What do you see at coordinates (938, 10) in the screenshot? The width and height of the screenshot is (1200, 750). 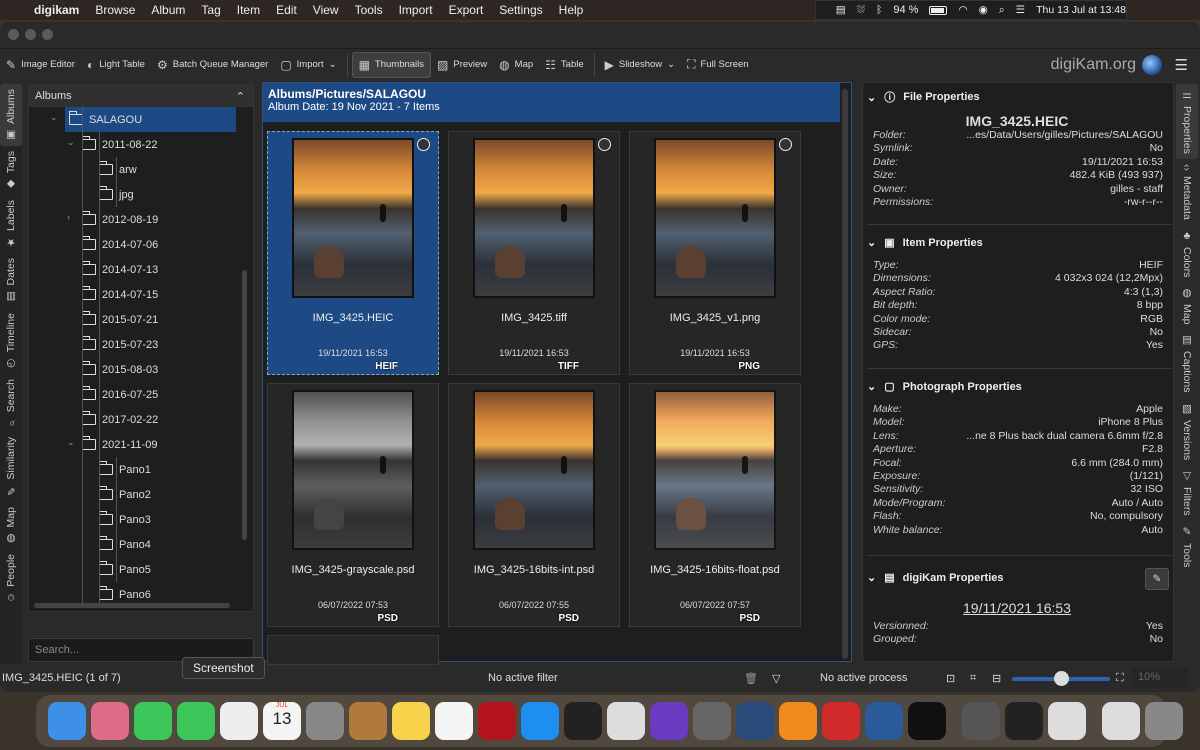 I see `battery-icon` at bounding box center [938, 10].